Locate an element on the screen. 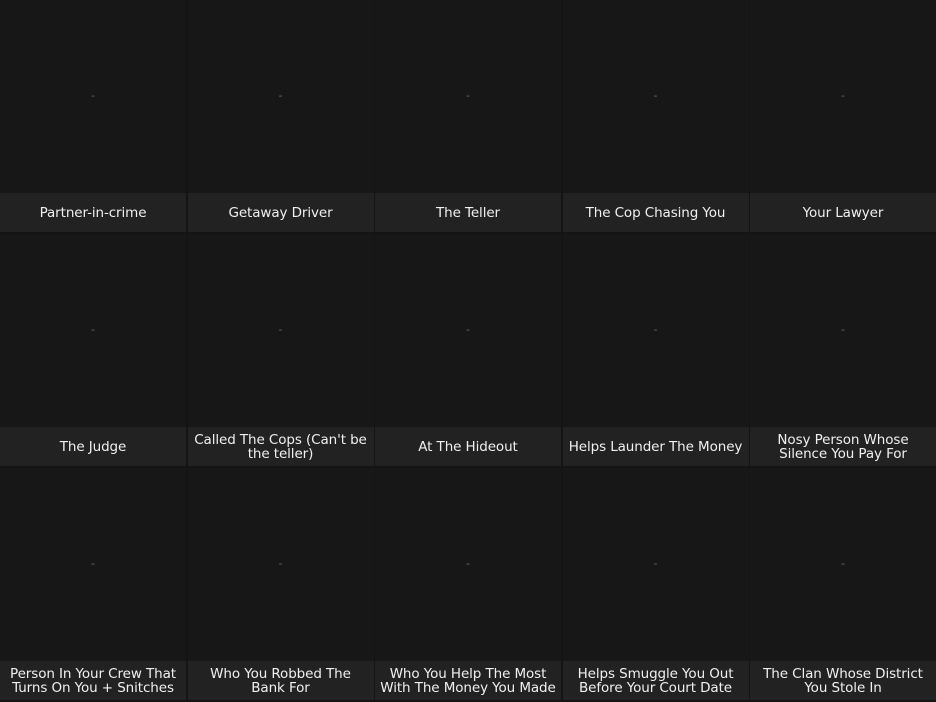 This screenshot has width=936, height=702. card-tile: - Who You Robbed The Bank For is located at coordinates (280, 584).